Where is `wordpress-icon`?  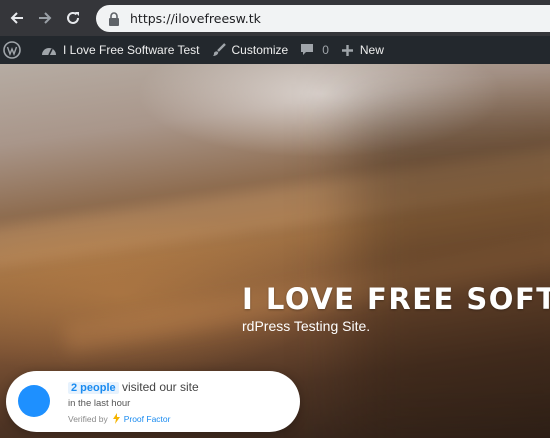 wordpress-icon is located at coordinates (12, 50).